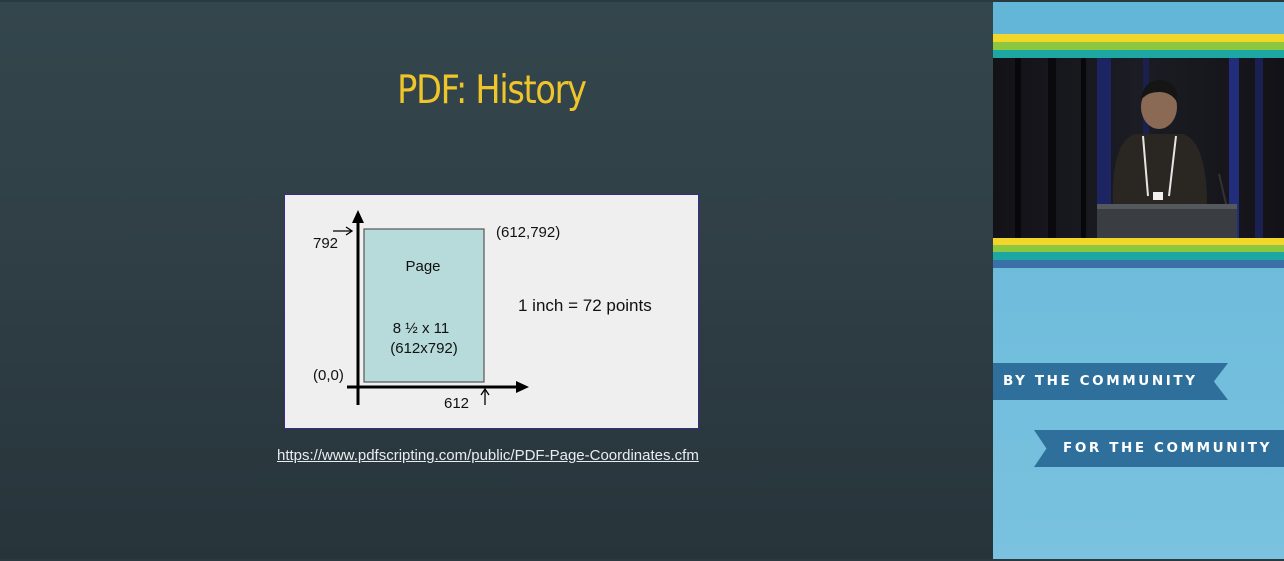 This screenshot has width=1284, height=561. Describe the element at coordinates (325, 243) in the screenshot. I see `label-792: 792` at that location.